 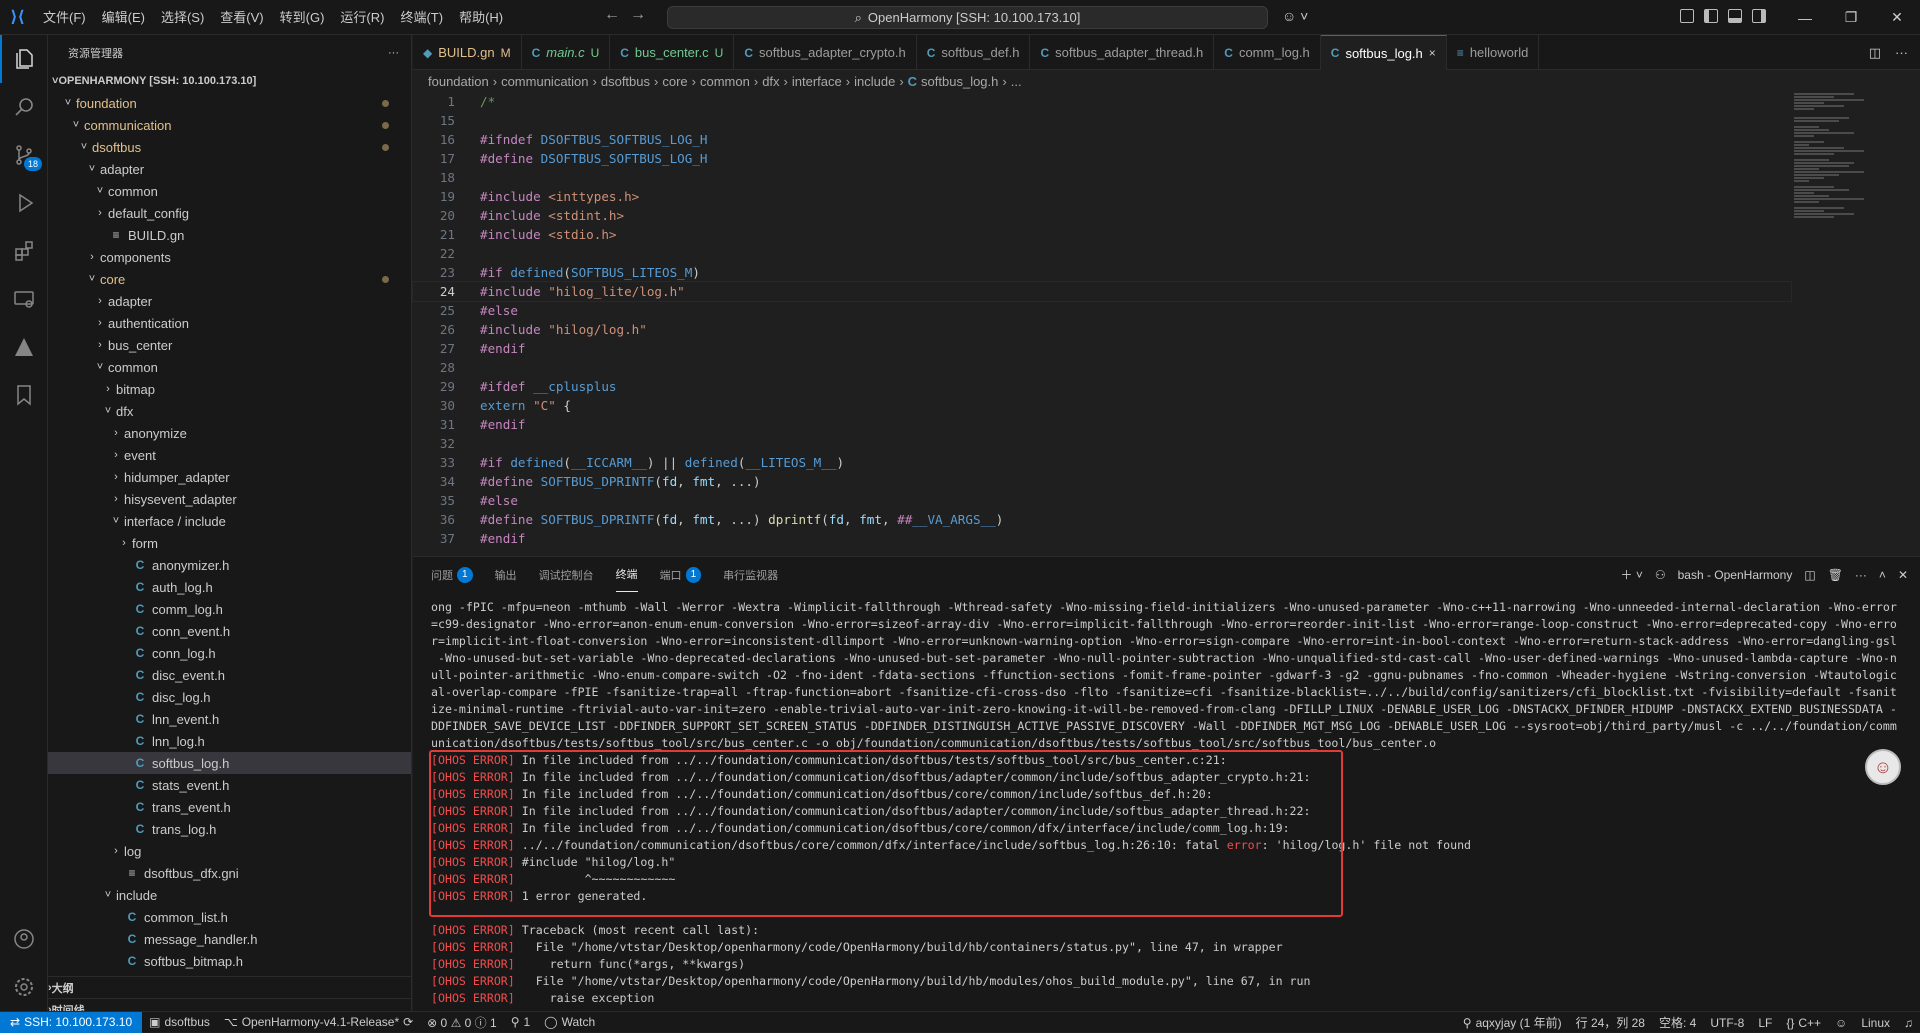 What do you see at coordinates (1903, 575) in the screenshot?
I see `close-panel-icon: ✕` at bounding box center [1903, 575].